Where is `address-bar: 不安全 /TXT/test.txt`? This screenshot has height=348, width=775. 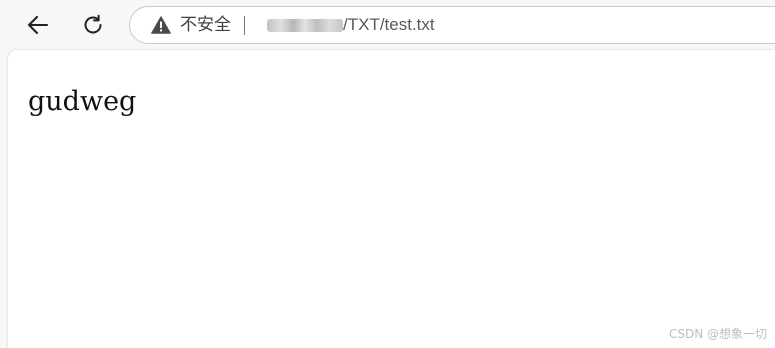 address-bar: 不安全 /TXT/test.txt is located at coordinates (452, 25).